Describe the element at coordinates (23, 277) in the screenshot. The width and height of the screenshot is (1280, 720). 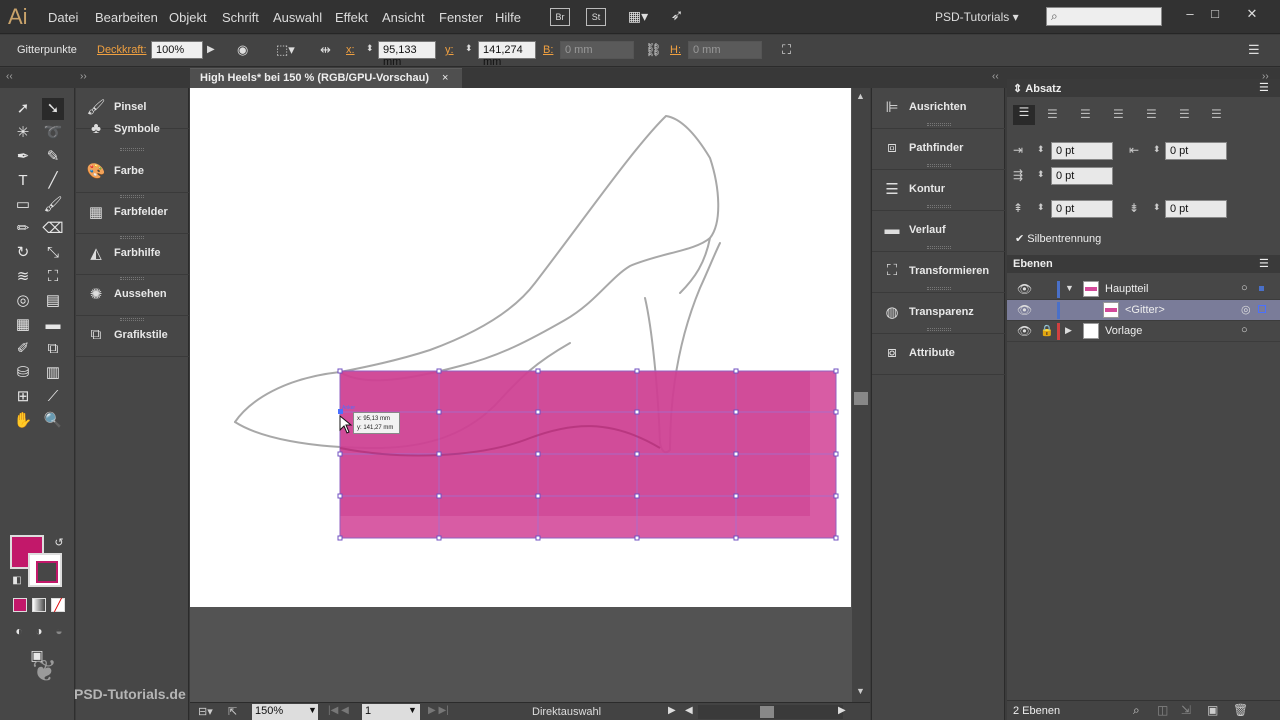
I see `width-tool-icon: ≋` at that location.